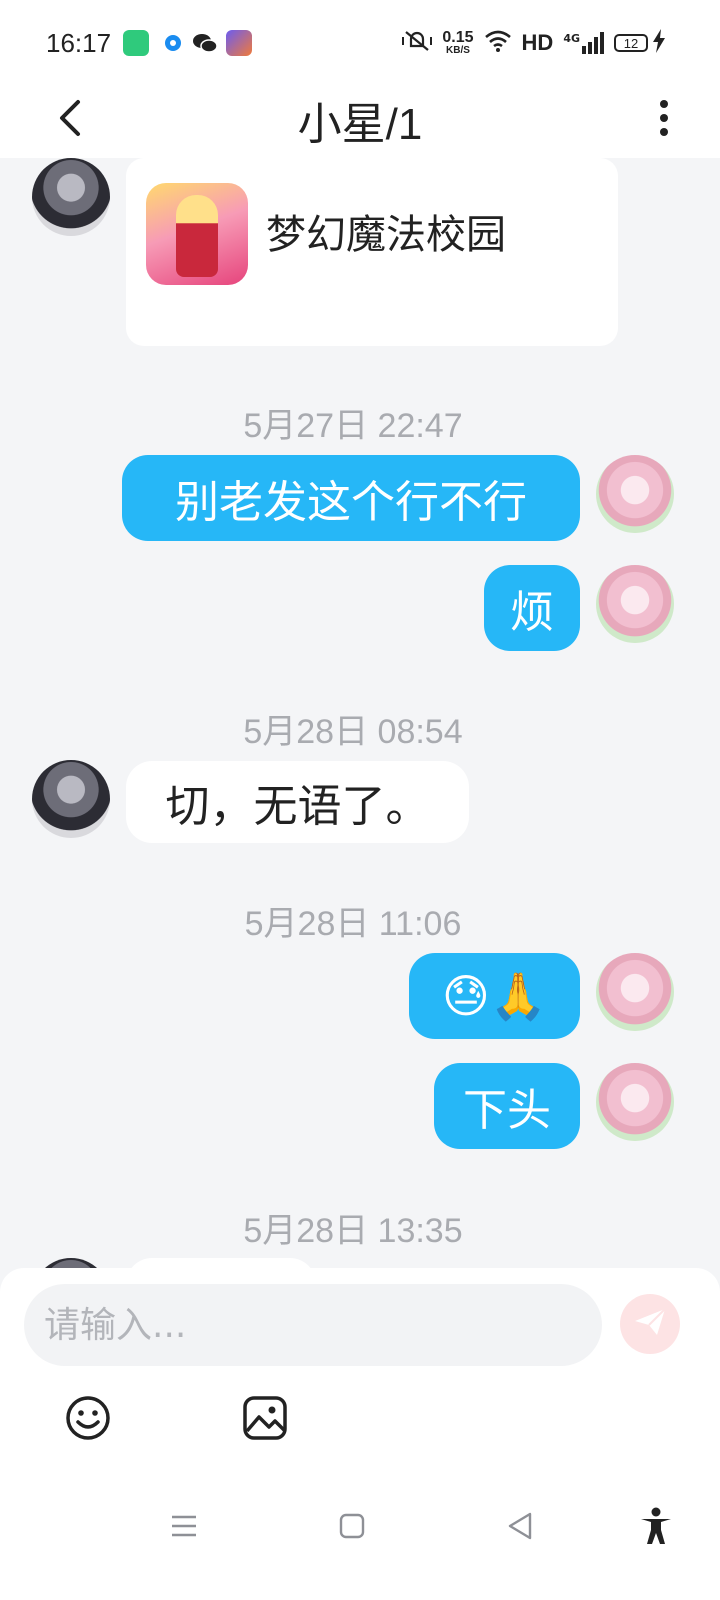 The width and height of the screenshot is (720, 1600). I want to click on timestamp: 5月28日 08:54, so click(353, 732).